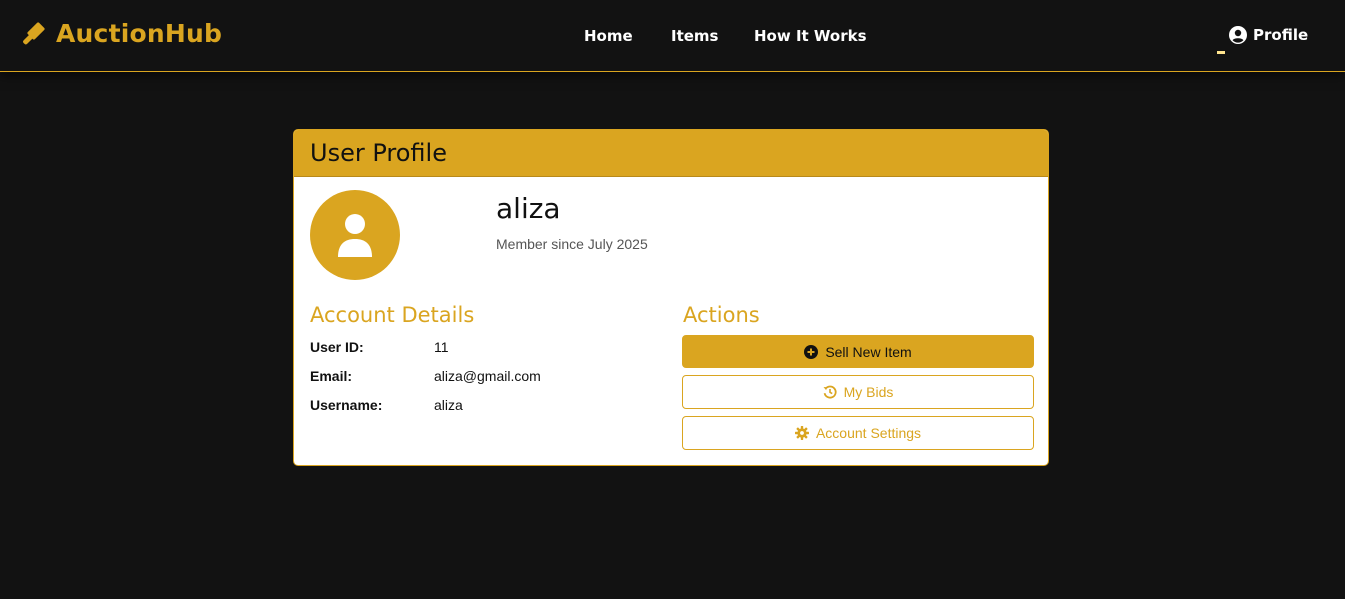 The image size is (1345, 599). Describe the element at coordinates (1238, 35) in the screenshot. I see `user-circle-icon` at that location.